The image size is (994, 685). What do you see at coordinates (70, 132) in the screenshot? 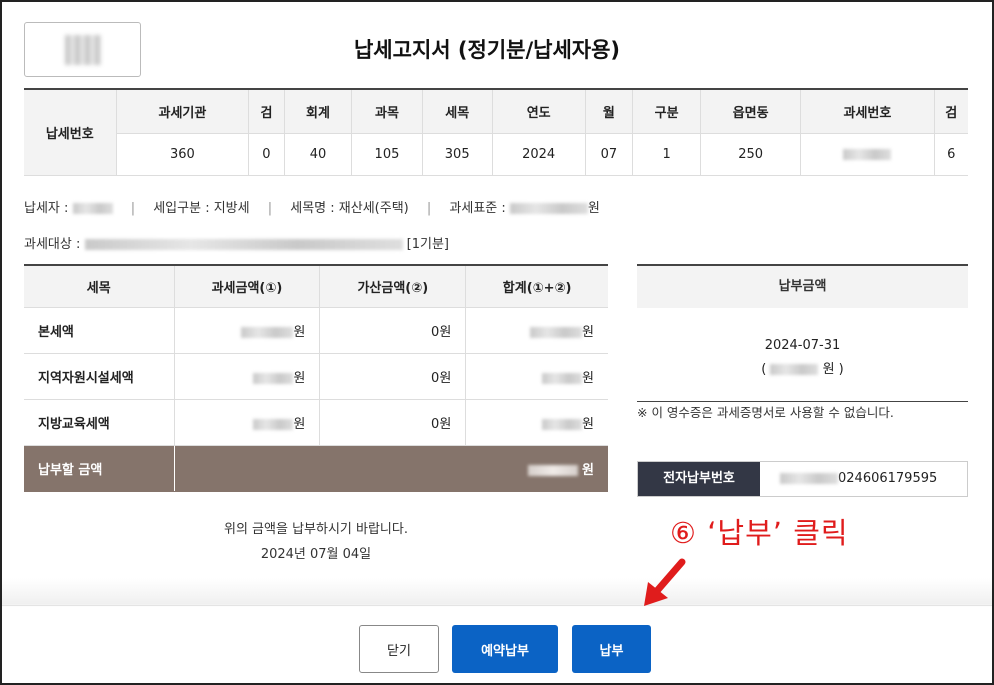
I see `tax-number-row-label: 납세번호` at bounding box center [70, 132].